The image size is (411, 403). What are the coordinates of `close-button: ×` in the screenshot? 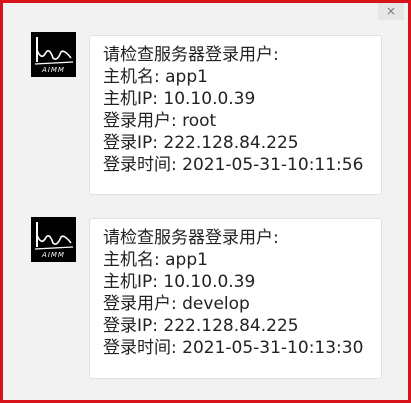 It's located at (391, 11).